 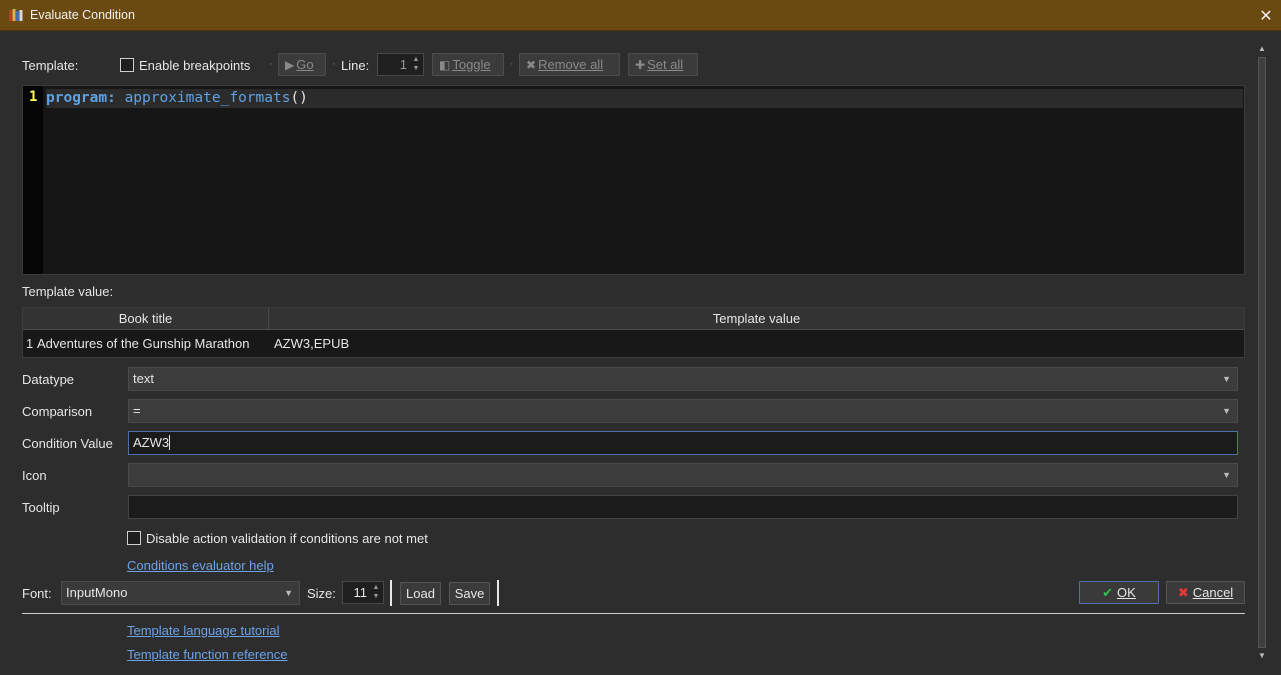 I want to click on template-reference-link: Template function reference, so click(x=207, y=654).